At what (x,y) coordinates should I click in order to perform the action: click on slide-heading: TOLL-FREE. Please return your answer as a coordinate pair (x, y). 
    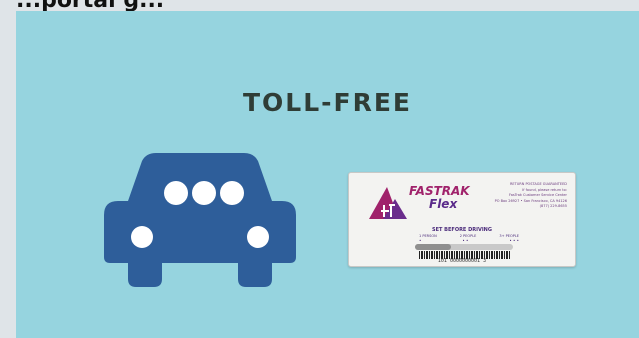
    Looking at the image, I should click on (327, 102).